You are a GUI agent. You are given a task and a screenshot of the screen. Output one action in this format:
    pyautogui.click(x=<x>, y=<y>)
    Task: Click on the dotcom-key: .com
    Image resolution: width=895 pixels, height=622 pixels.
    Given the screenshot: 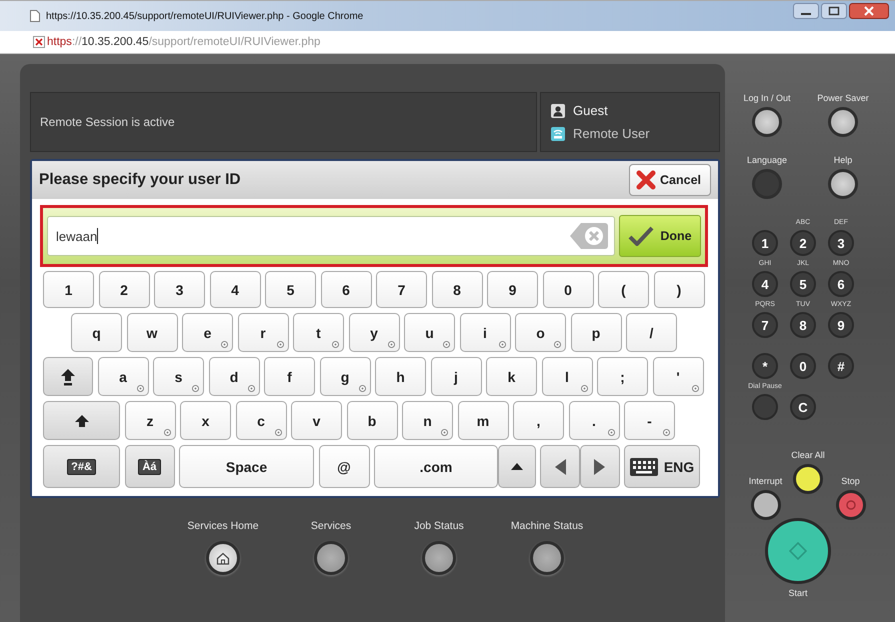 What is the action you would take?
    pyautogui.click(x=436, y=466)
    